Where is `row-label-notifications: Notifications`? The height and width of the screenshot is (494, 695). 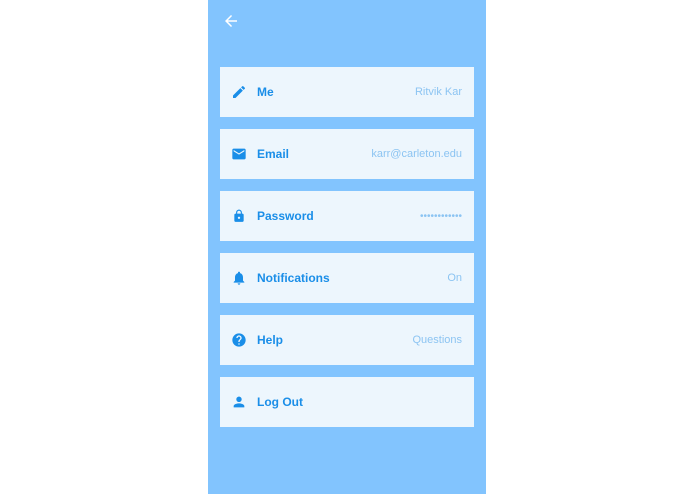
row-label-notifications: Notifications is located at coordinates (293, 278).